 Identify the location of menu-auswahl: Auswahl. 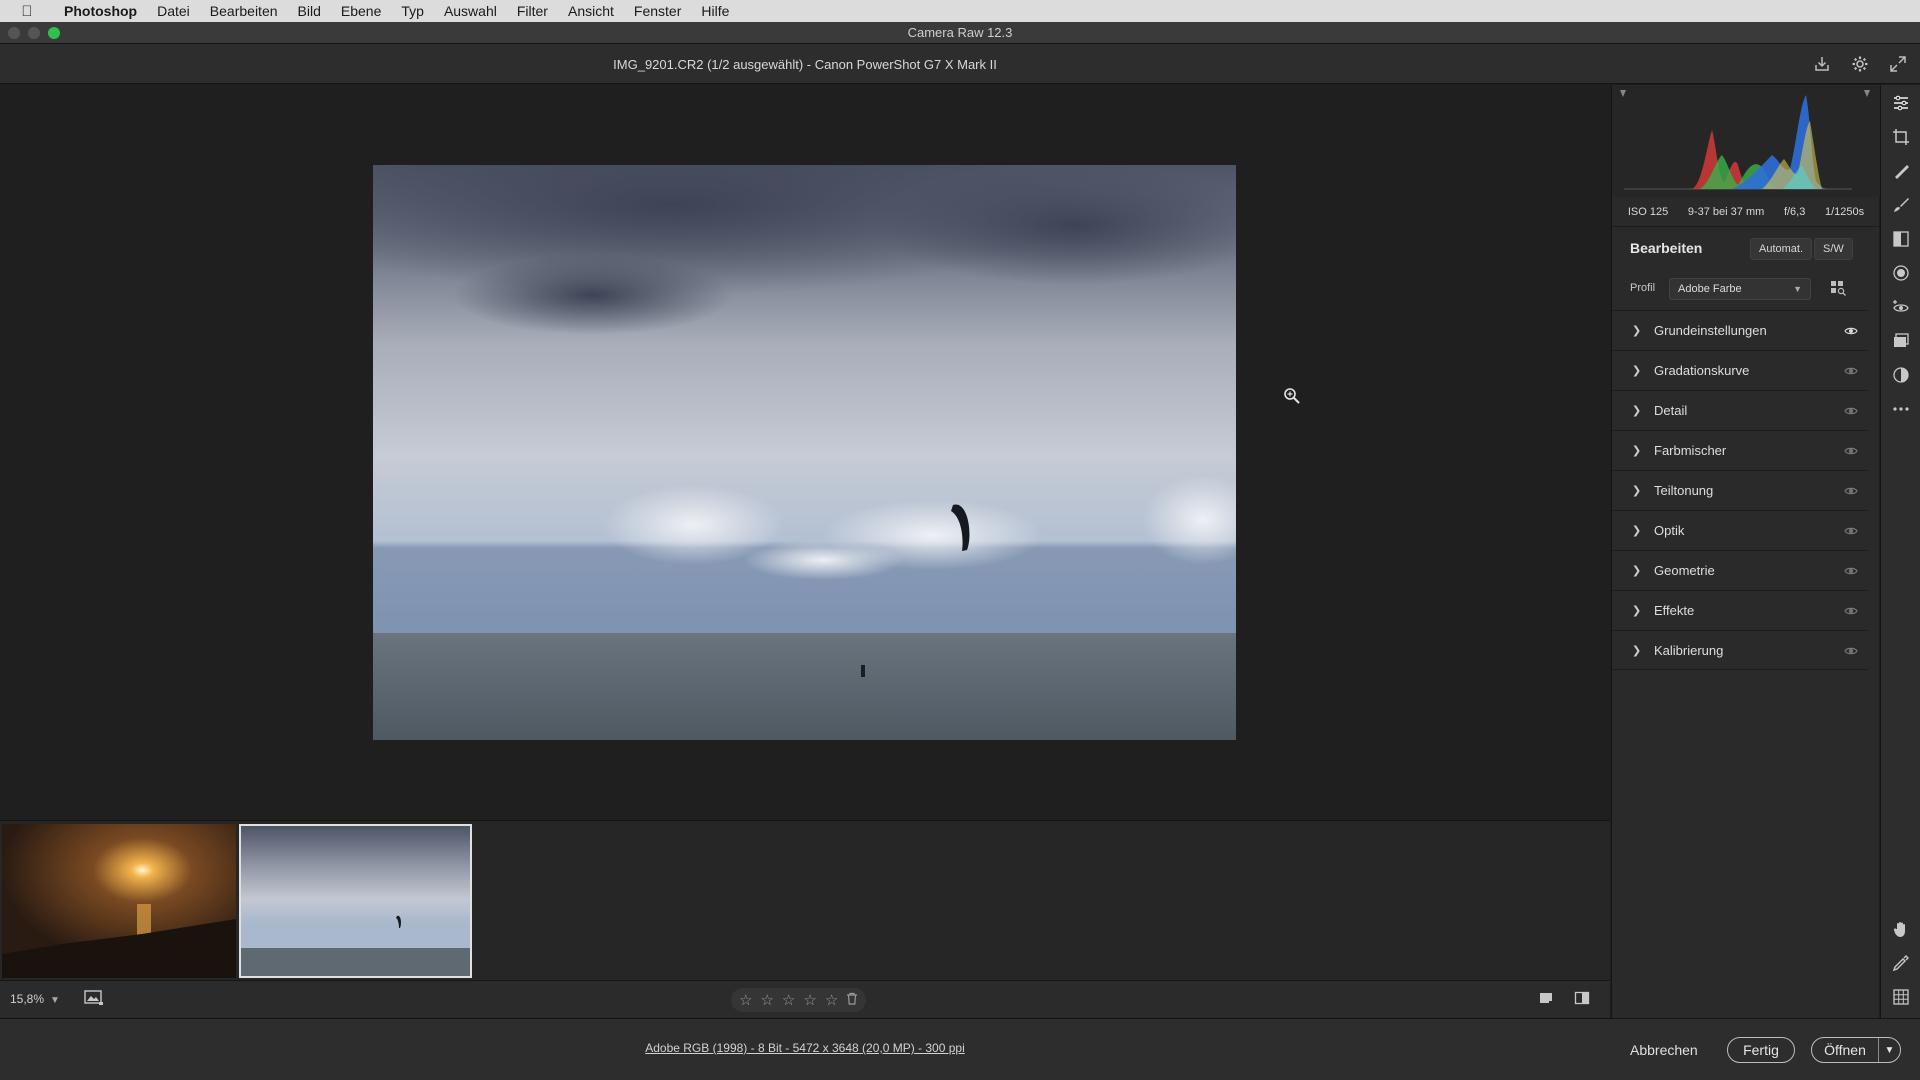
(470, 11).